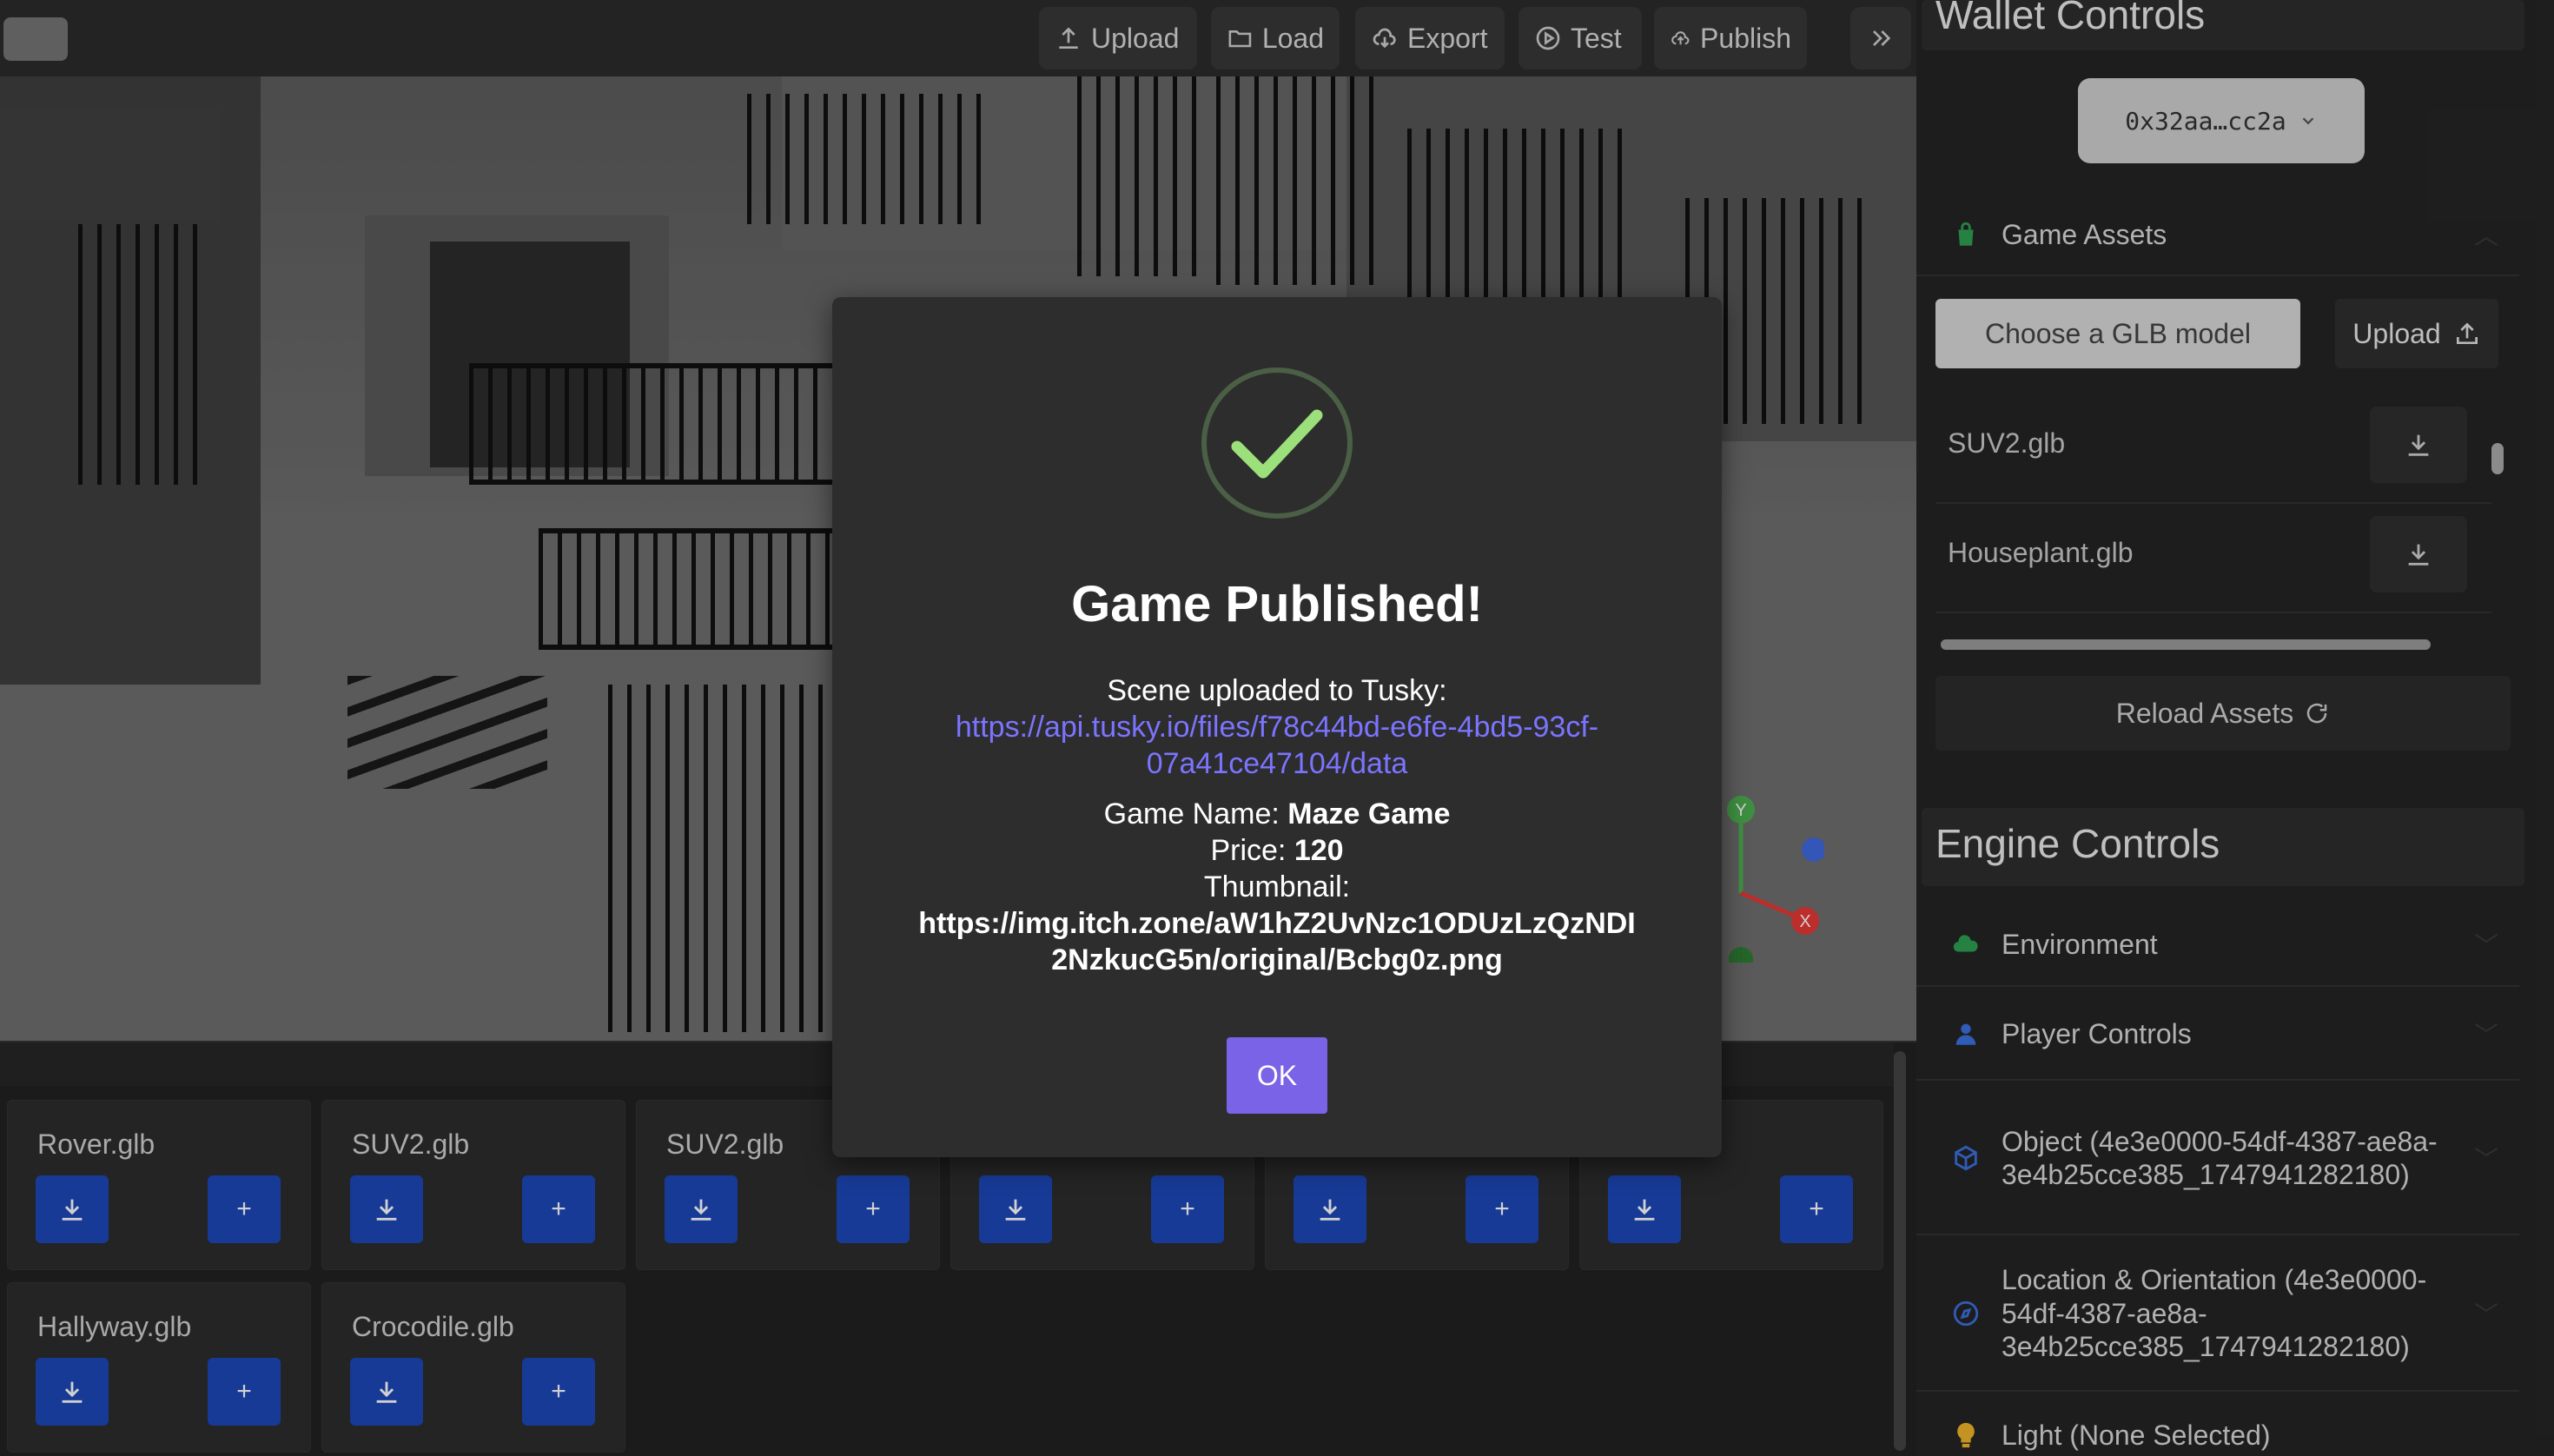  I want to click on game-name-row: Game Name: Maze Game, so click(1277, 814).